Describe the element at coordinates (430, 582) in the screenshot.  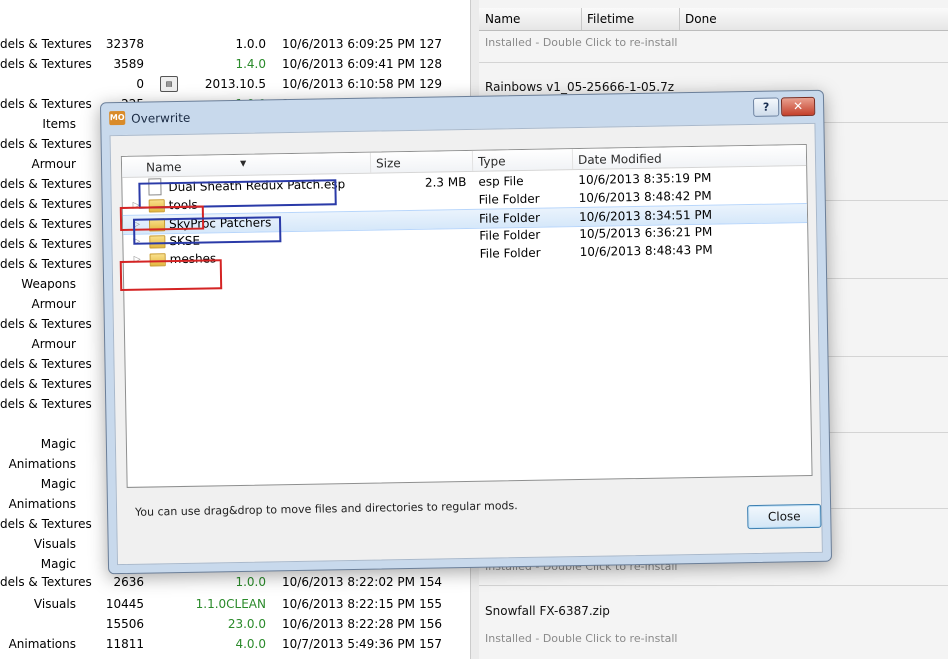
I see `mod-priority: 154` at that location.